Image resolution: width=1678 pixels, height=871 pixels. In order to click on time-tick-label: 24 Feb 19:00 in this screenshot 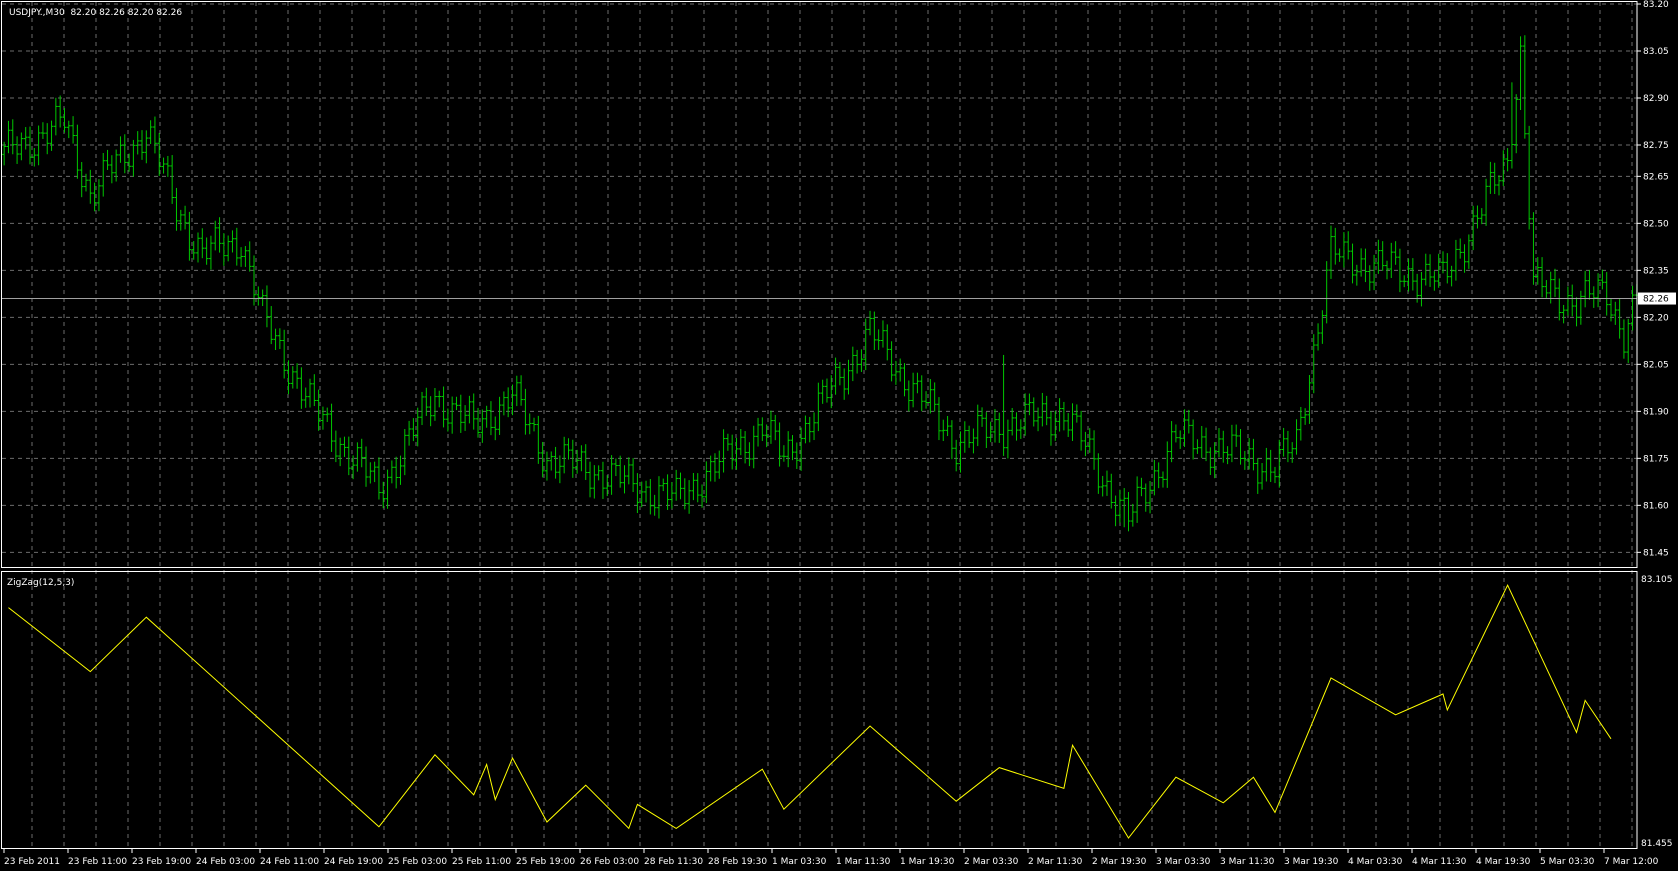, I will do `click(353, 862)`.